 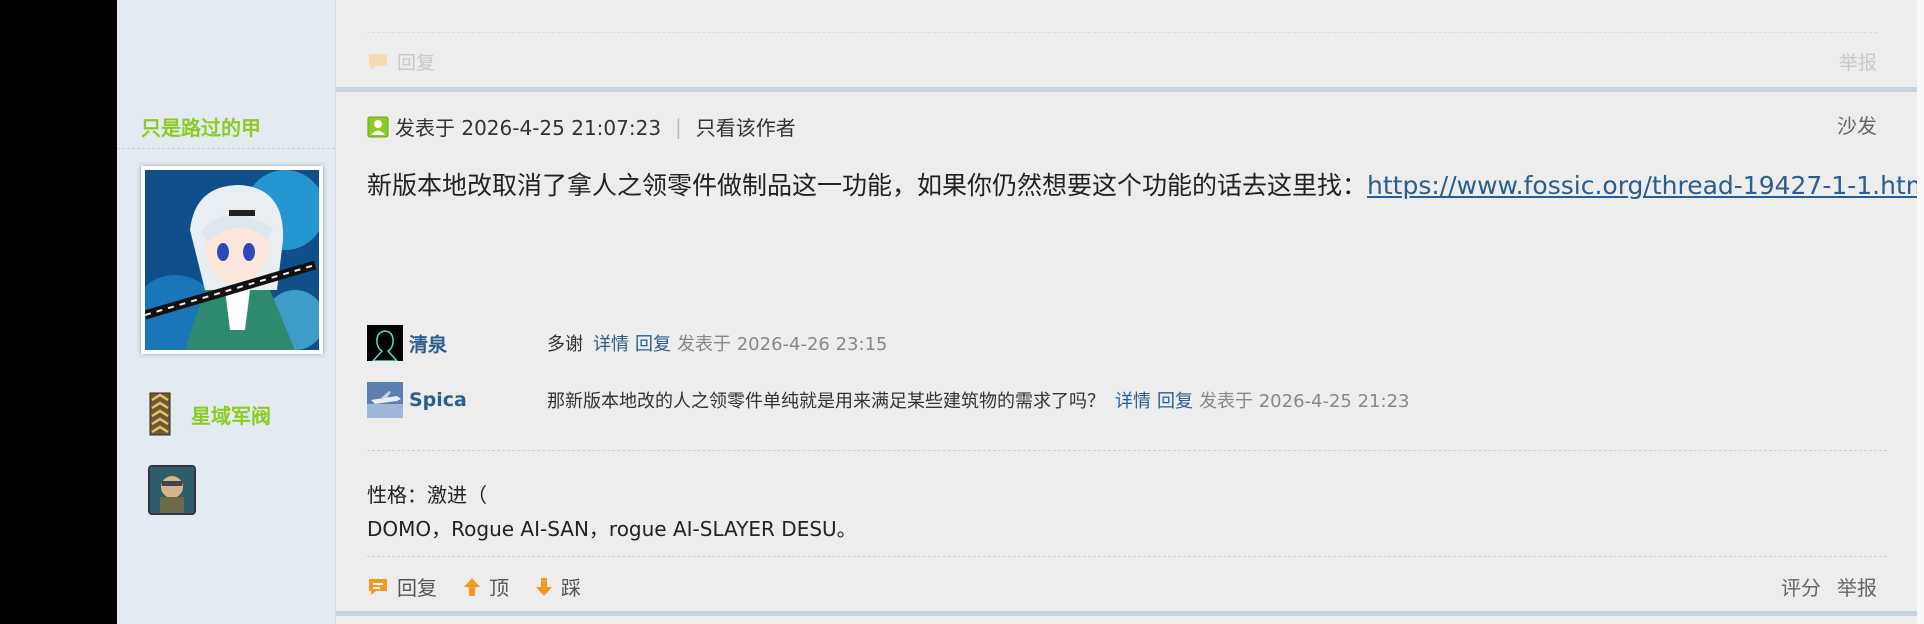 What do you see at coordinates (612, 529) in the screenshot?
I see `signature-line: DOMO，Rogue AI-SAN，rogue AI-SLAYER DESU。` at bounding box center [612, 529].